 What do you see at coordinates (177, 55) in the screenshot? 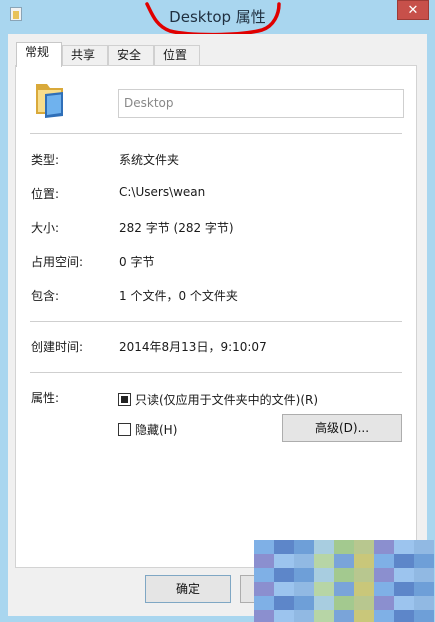
I see `tab-location: 位置` at bounding box center [177, 55].